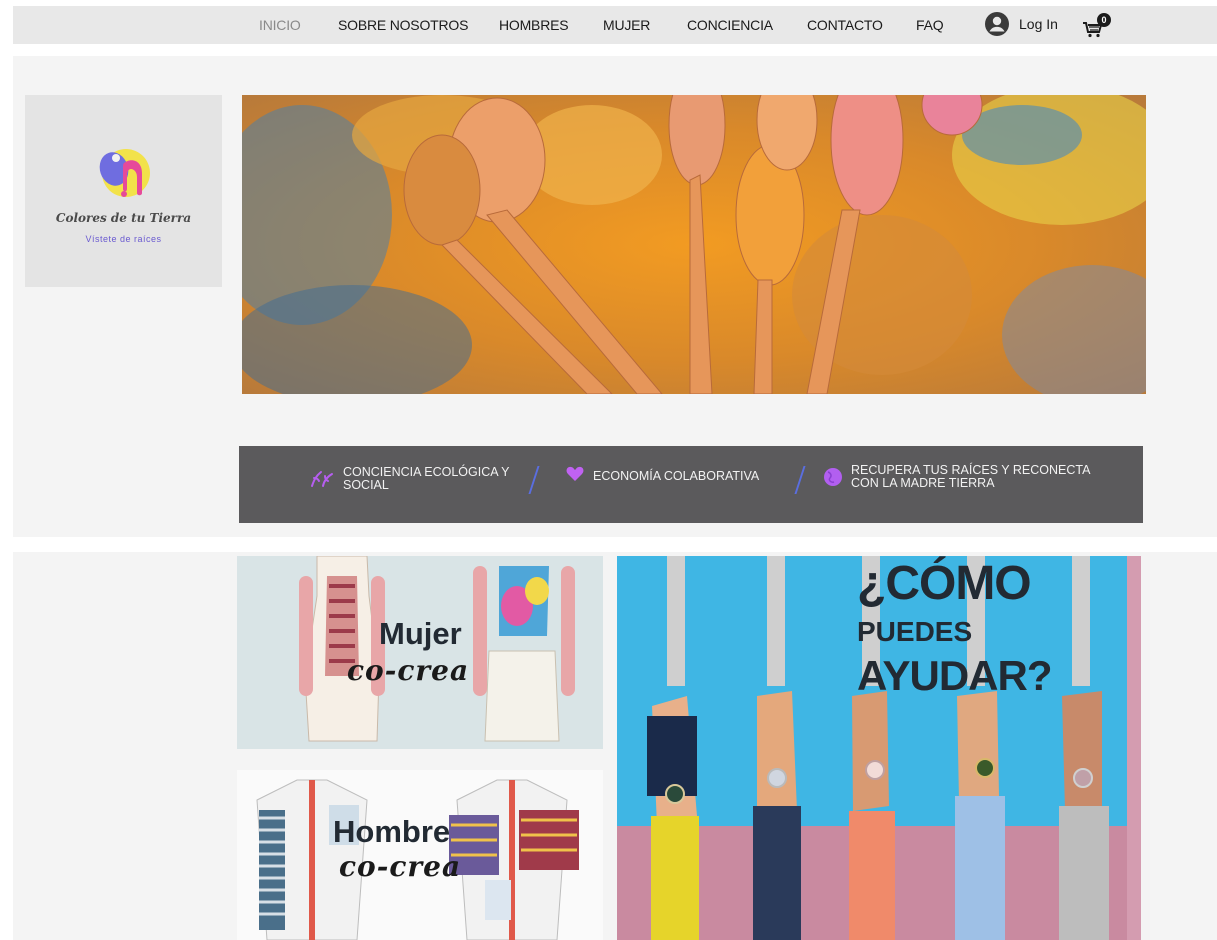  Describe the element at coordinates (997, 24) in the screenshot. I see `user-avatar-icon` at that location.